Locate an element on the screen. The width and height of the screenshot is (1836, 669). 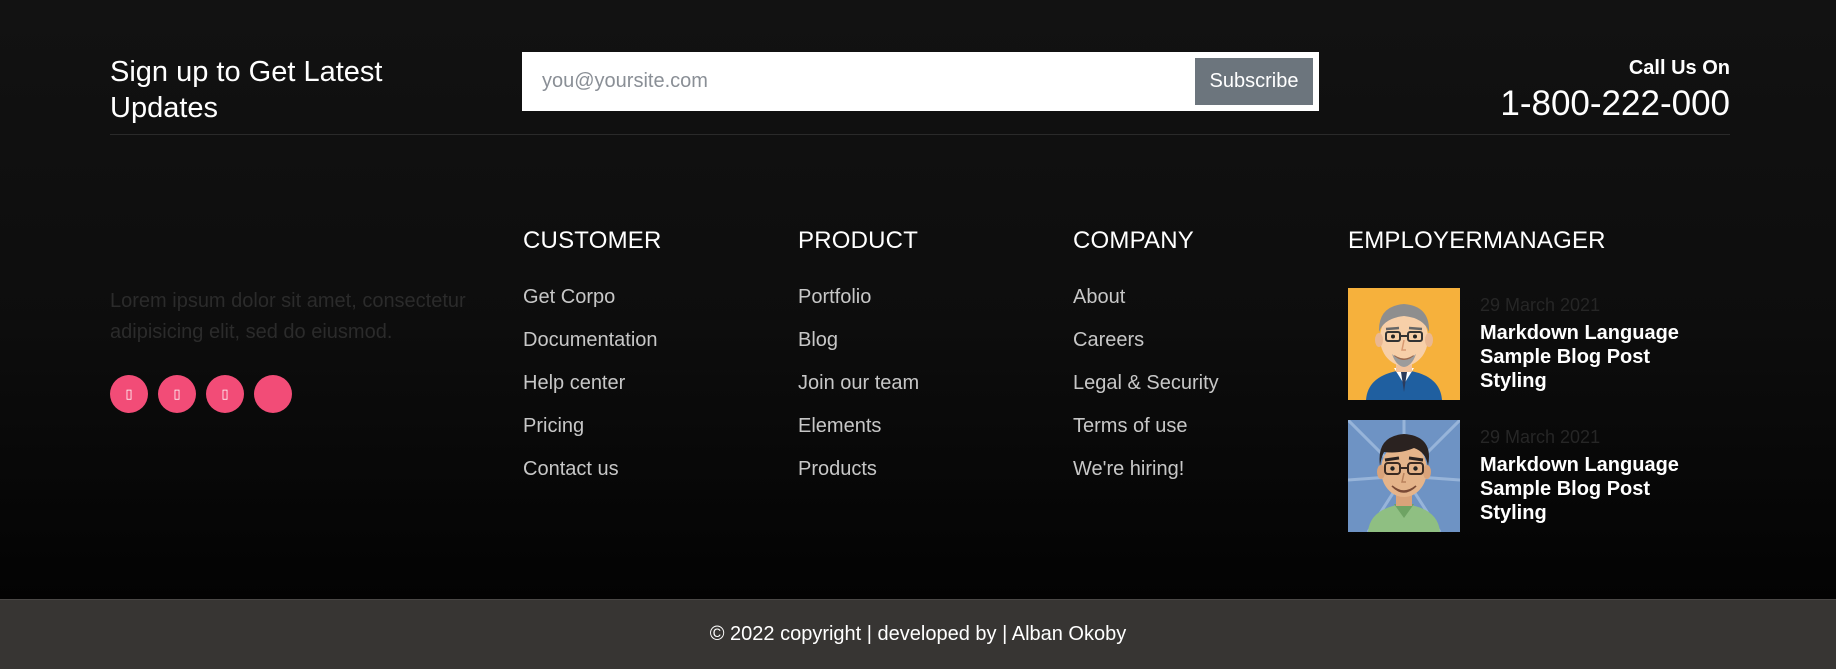
social-links: ▯ ▯ ▯ is located at coordinates (201, 394).